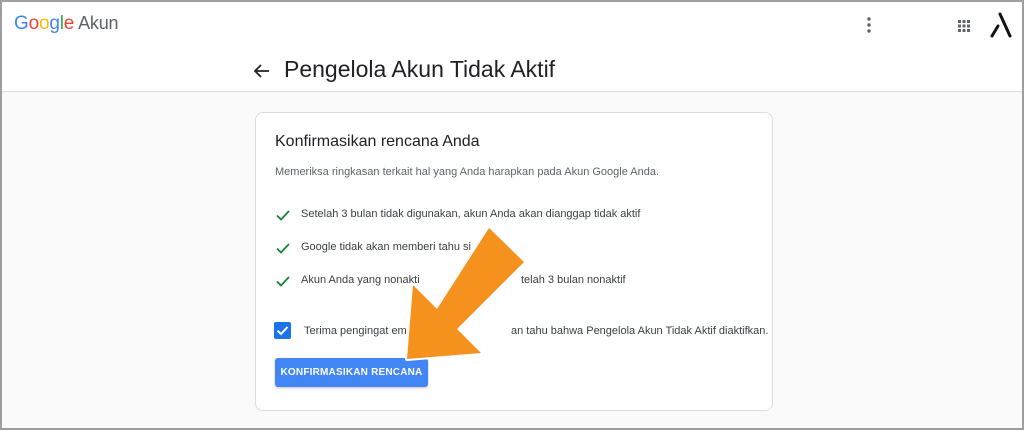  I want to click on top-app-bar: Google Akun, so click(512, 26).